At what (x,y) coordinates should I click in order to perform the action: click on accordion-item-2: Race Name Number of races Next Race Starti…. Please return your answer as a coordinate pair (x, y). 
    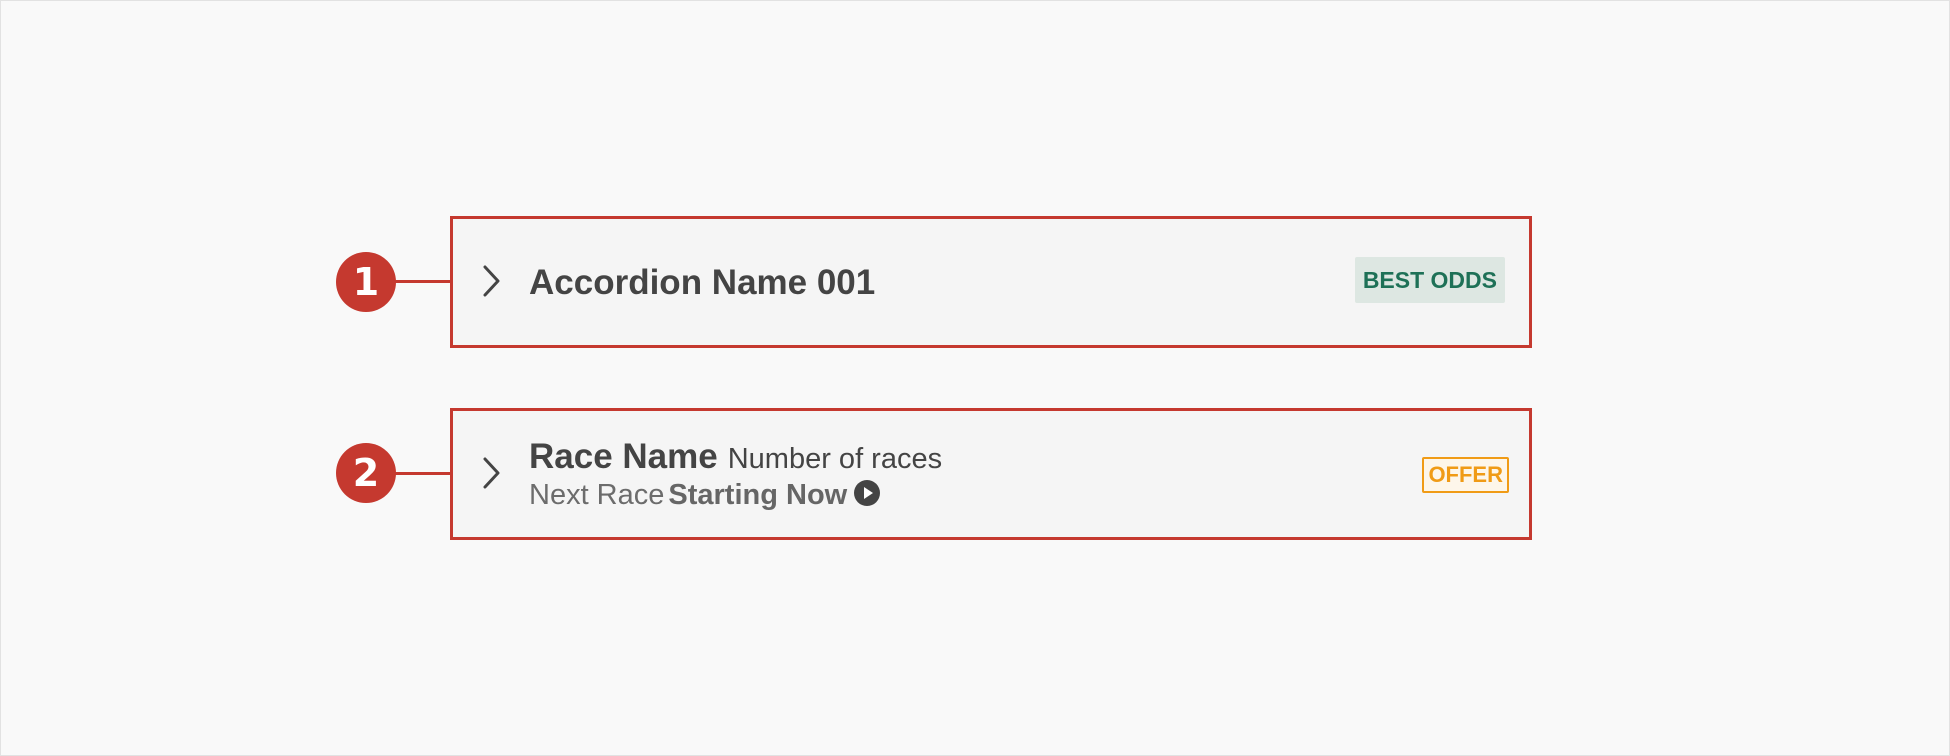
    Looking at the image, I should click on (991, 474).